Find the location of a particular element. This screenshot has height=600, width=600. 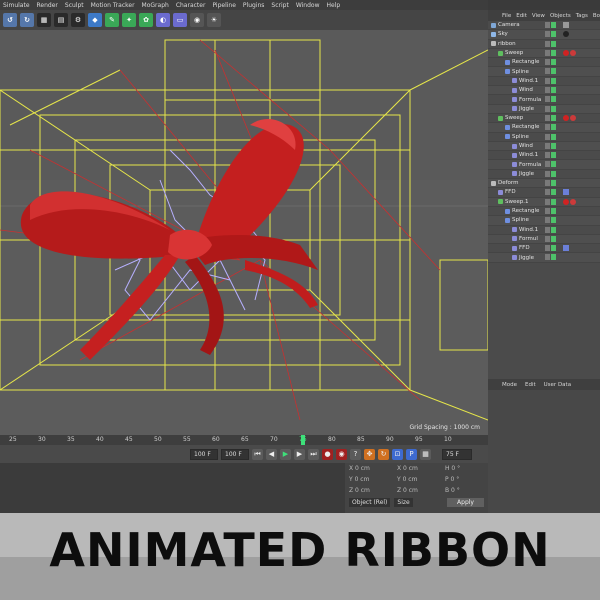

attr-menu-edit: Edit is located at coordinates (530, 385).